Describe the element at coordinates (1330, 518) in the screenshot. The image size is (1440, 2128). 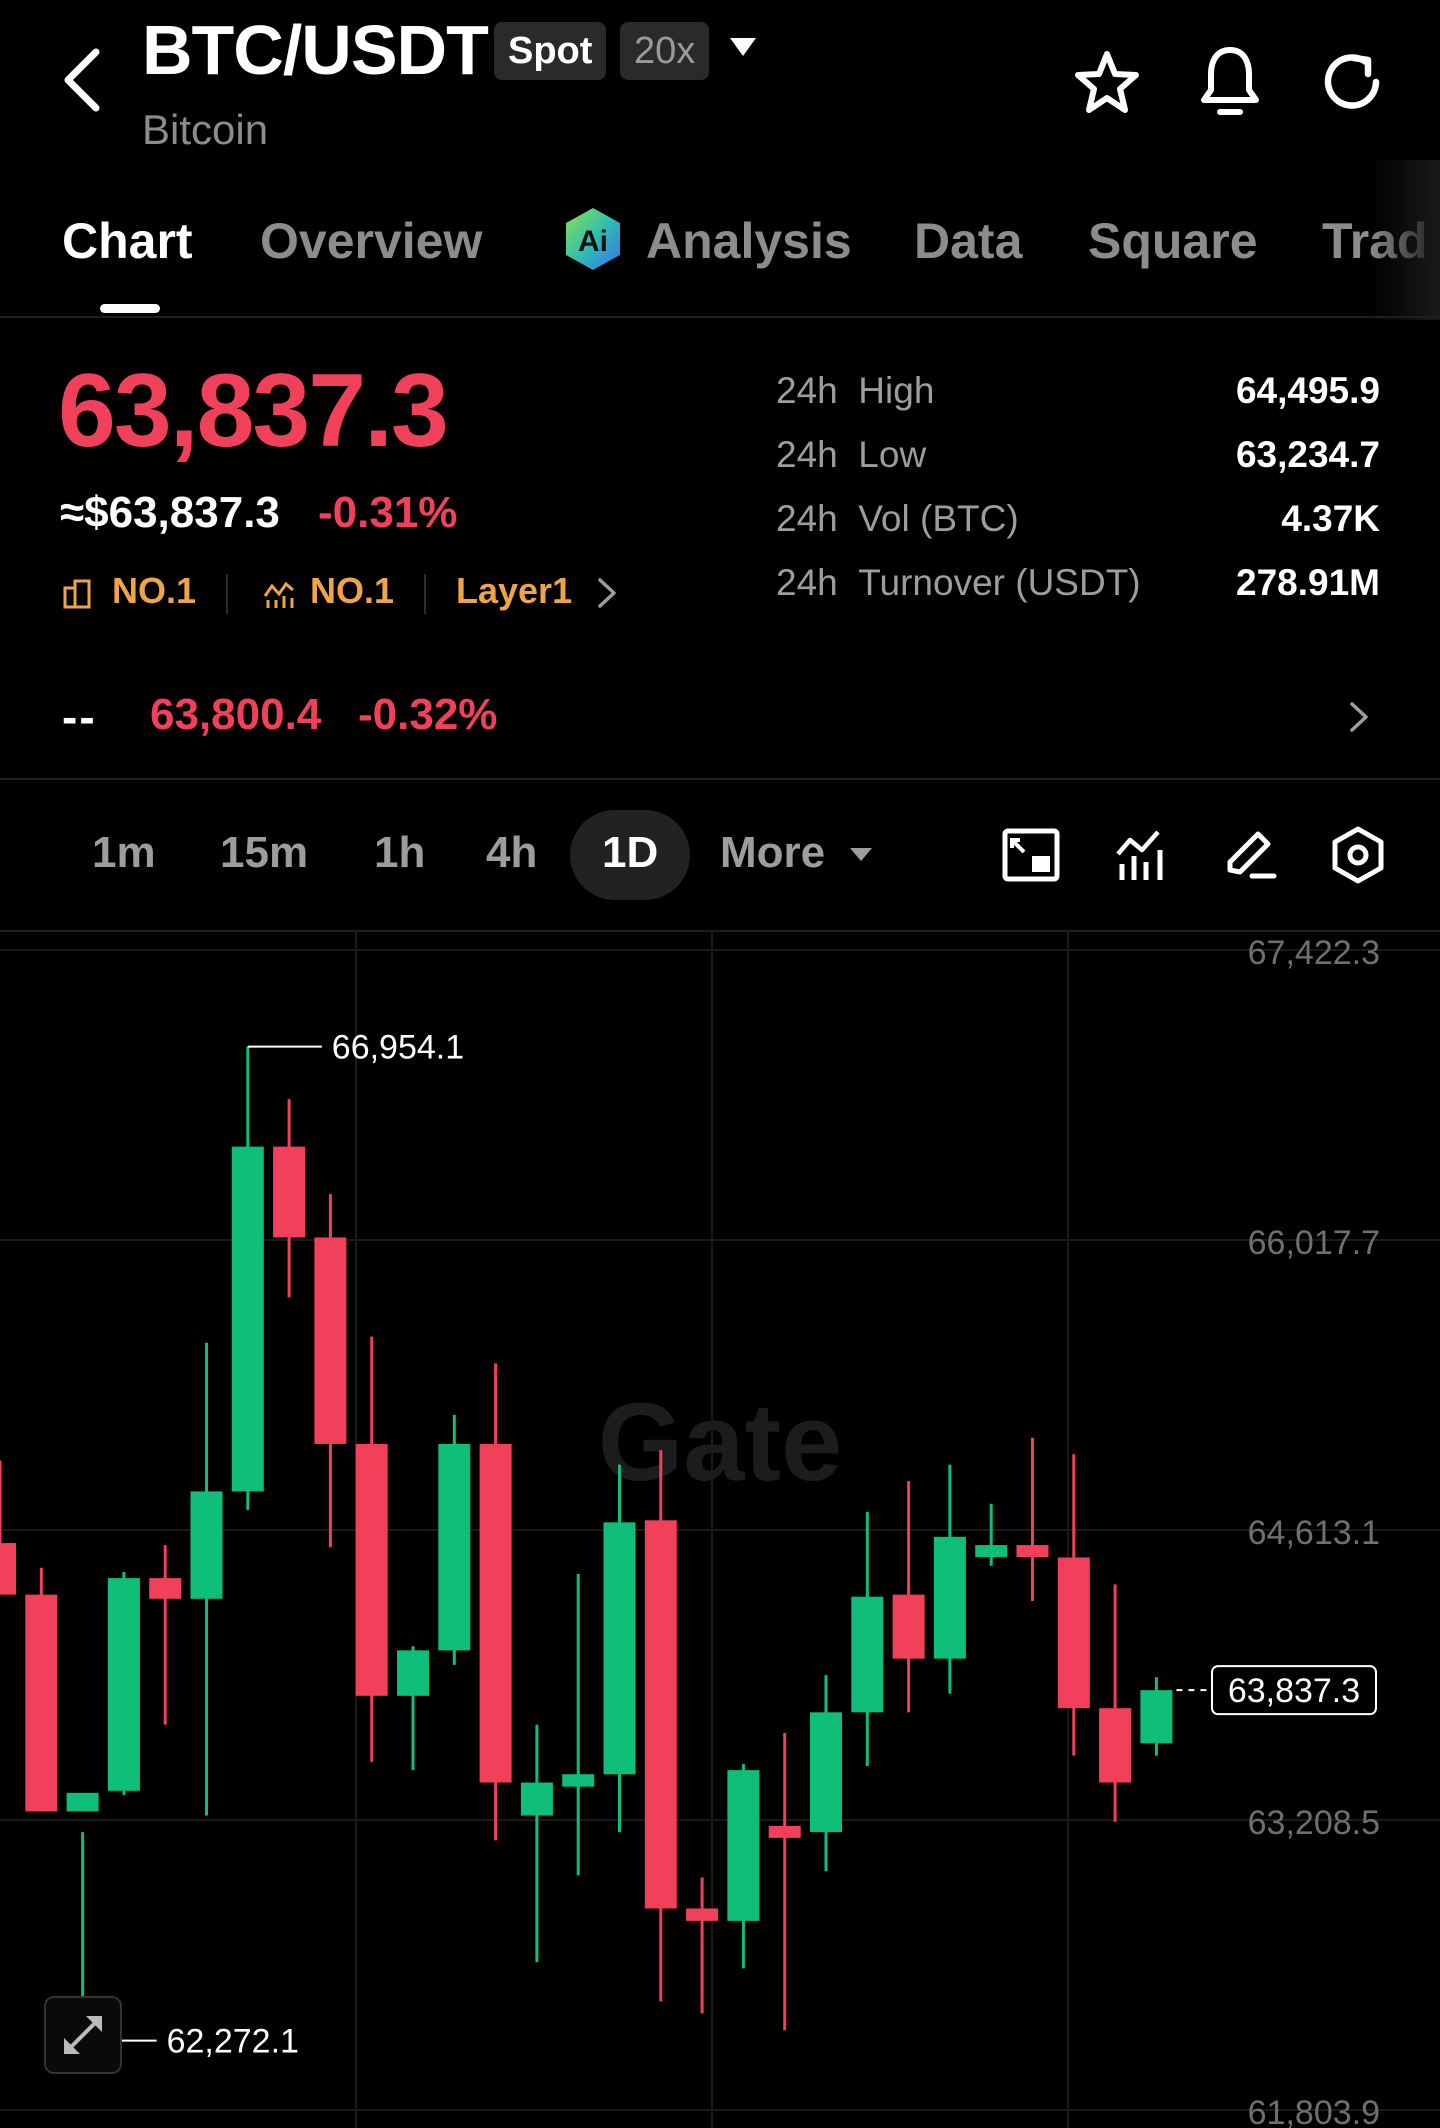
I see `stat-volume-value: 4.37K` at that location.